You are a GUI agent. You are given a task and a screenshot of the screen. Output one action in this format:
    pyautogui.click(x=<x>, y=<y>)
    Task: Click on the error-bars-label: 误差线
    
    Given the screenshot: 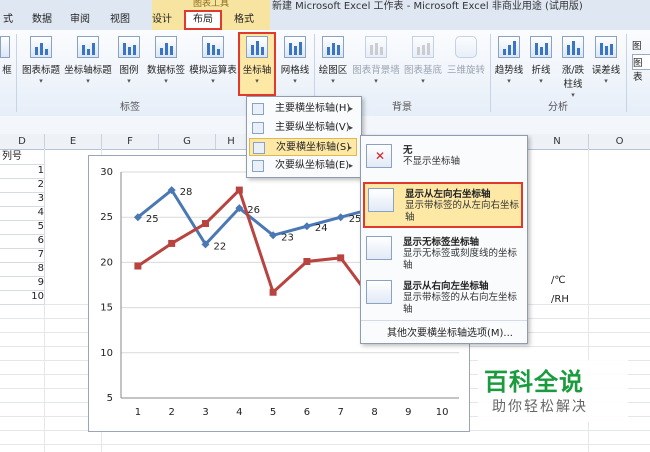 What is the action you would take?
    pyautogui.click(x=606, y=70)
    